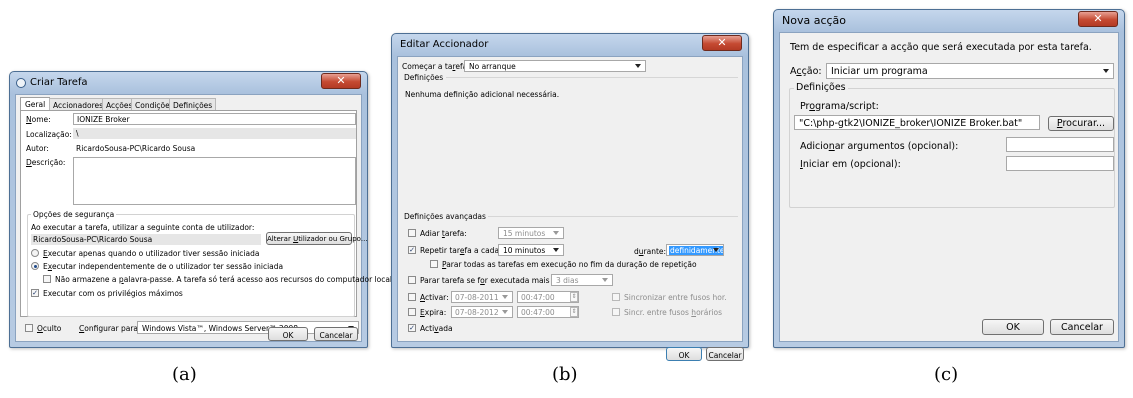  Describe the element at coordinates (214, 181) in the screenshot. I see `description-input` at that location.